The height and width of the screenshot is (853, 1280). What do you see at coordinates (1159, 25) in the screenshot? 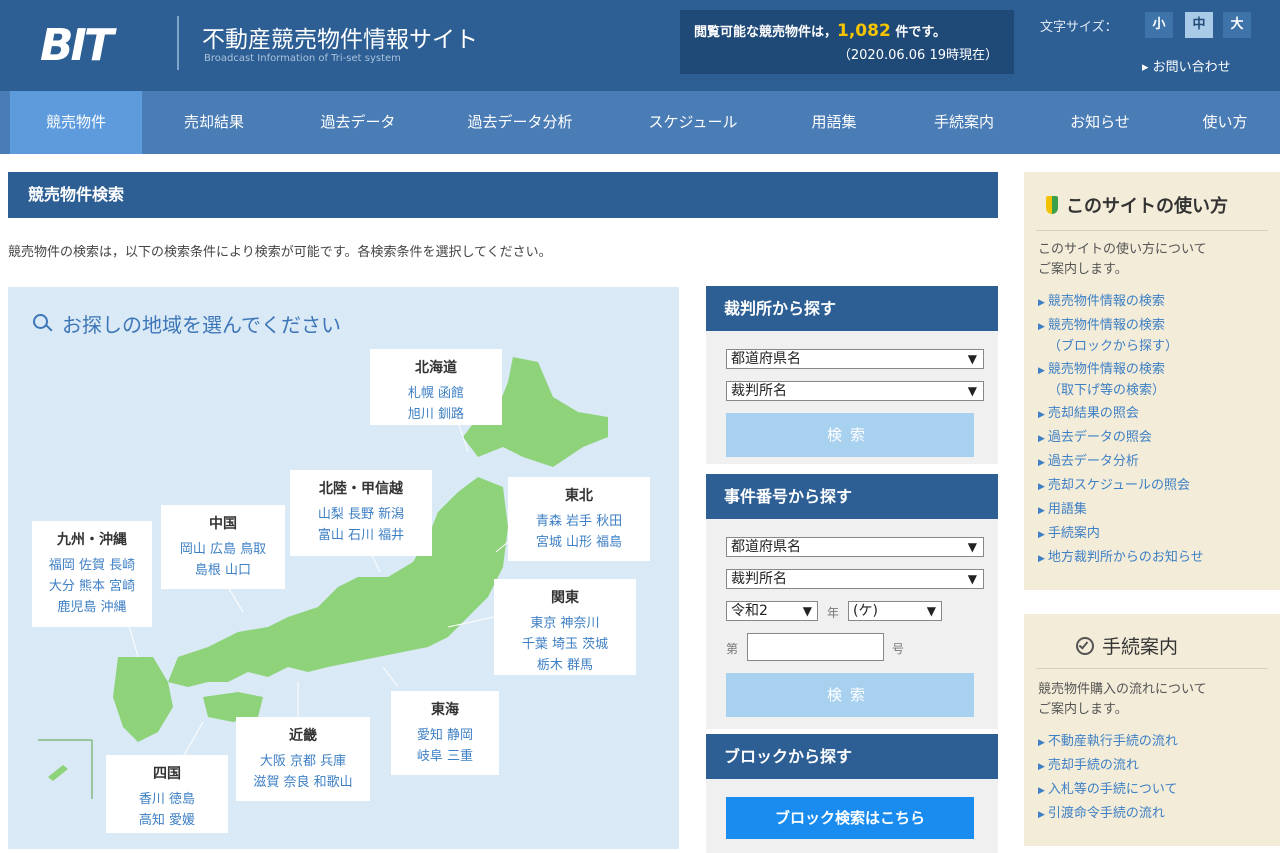
I see `font-size-small-button: 小` at bounding box center [1159, 25].